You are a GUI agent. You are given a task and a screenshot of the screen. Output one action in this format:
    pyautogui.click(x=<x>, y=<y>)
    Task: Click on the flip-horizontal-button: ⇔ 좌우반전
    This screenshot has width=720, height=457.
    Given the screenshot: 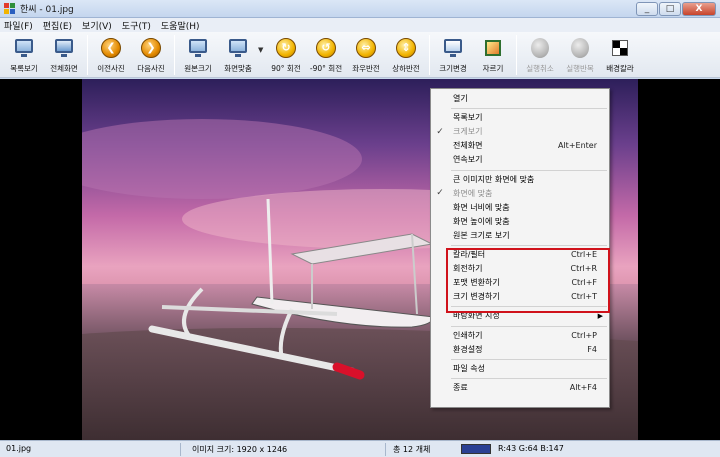 What is the action you would take?
    pyautogui.click(x=366, y=53)
    